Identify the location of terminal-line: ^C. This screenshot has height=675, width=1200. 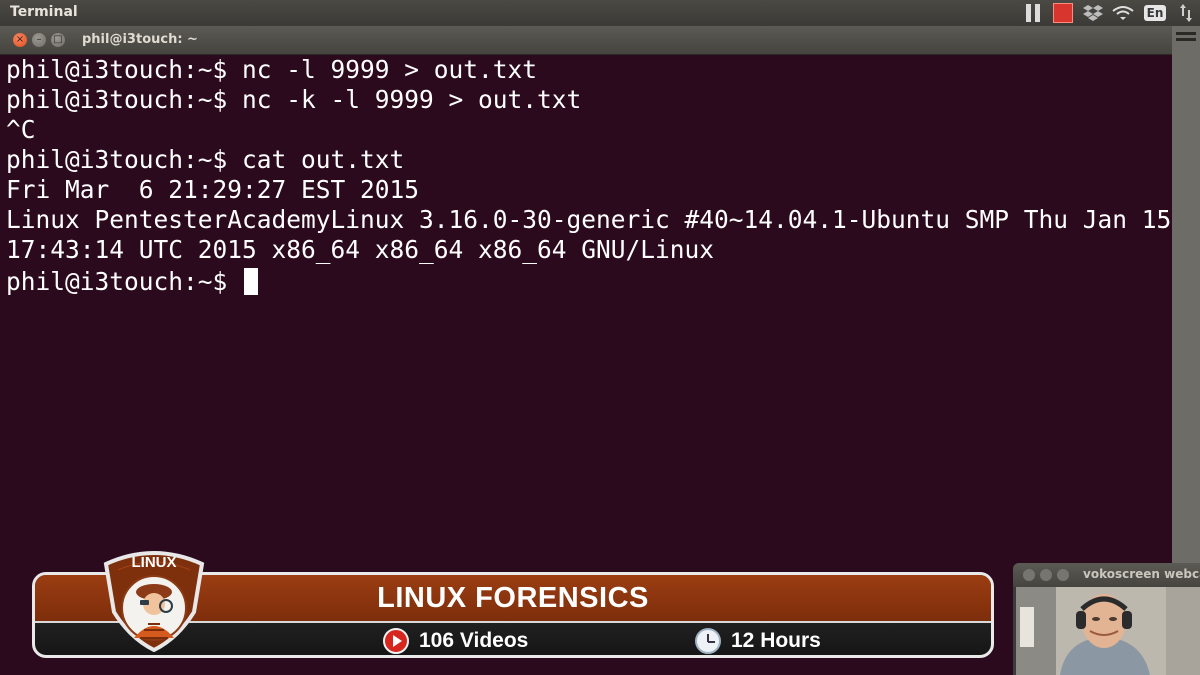
(21, 129).